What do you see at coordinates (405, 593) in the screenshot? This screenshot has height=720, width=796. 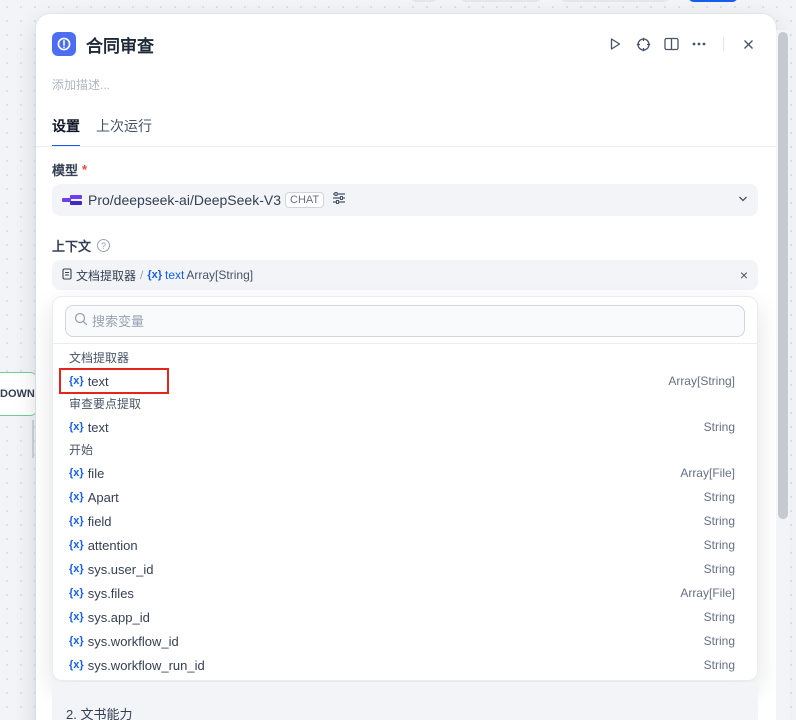 I see `variable-option: {x} sys.files Array[File]` at bounding box center [405, 593].